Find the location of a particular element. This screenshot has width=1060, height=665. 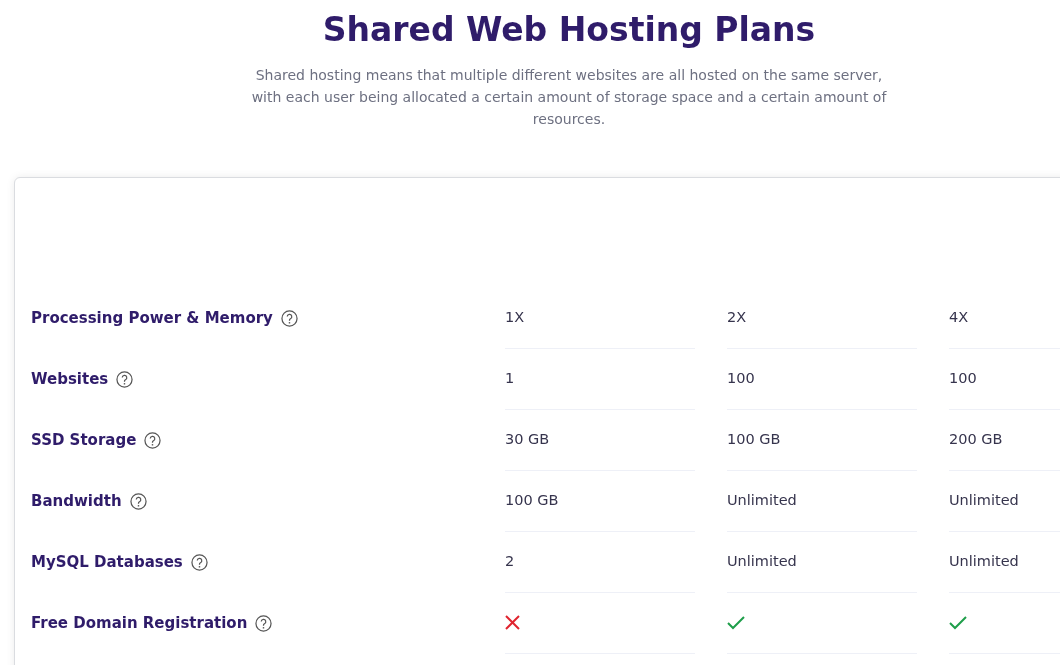

feature-value: 1X is located at coordinates (515, 317).